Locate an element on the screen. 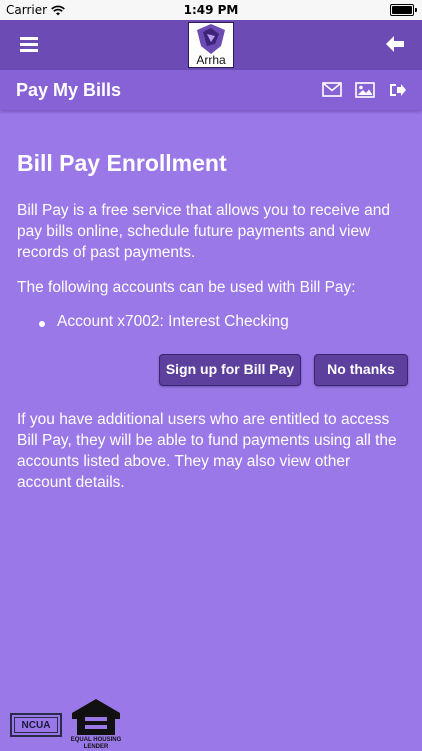  hamburger-menu-icon is located at coordinates (29, 45).